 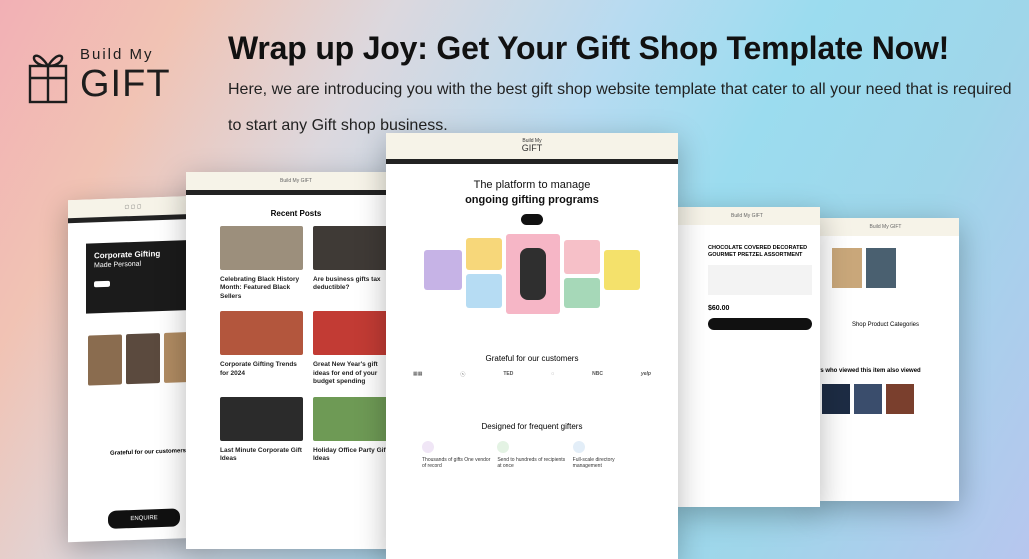 What do you see at coordinates (532, 185) in the screenshot?
I see `hero-line-1: The platform to manage` at bounding box center [532, 185].